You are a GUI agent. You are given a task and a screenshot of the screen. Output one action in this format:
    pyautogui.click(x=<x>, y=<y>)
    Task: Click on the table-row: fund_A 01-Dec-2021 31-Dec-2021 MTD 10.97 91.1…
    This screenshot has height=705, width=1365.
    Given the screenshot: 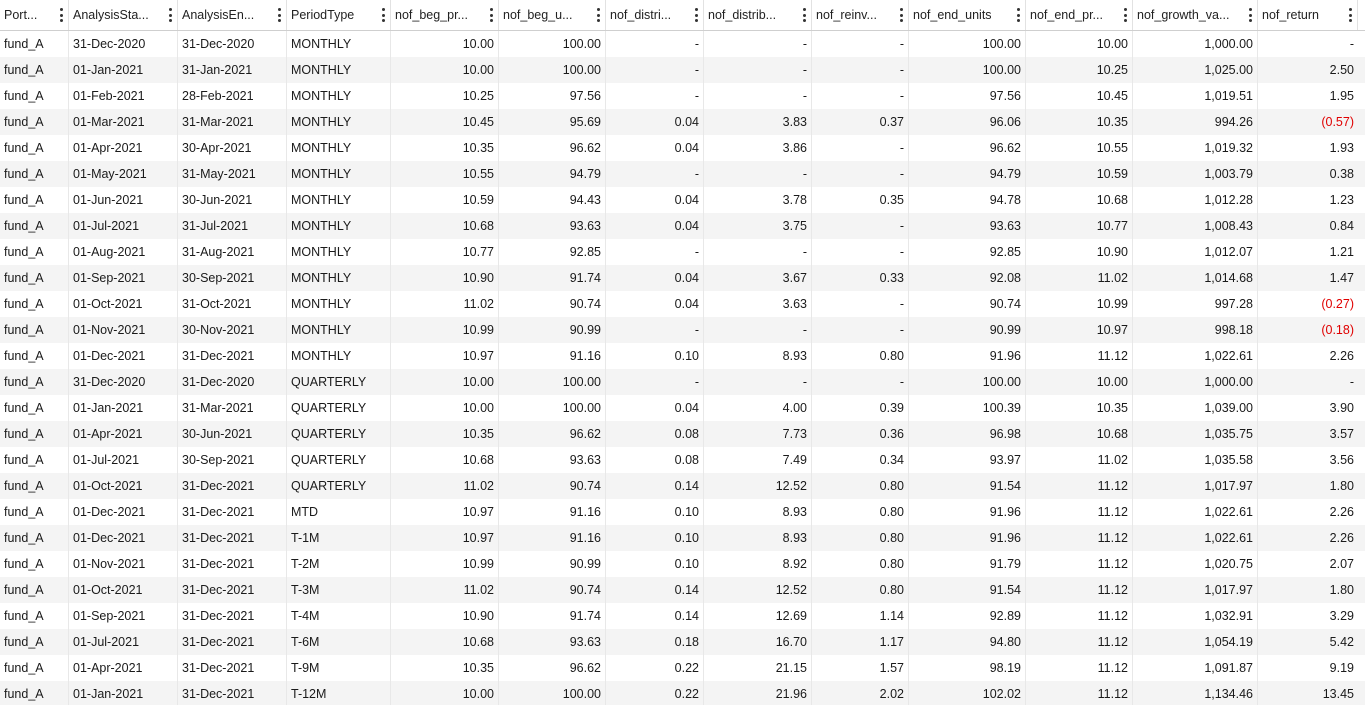 What is the action you would take?
    pyautogui.click(x=682, y=512)
    